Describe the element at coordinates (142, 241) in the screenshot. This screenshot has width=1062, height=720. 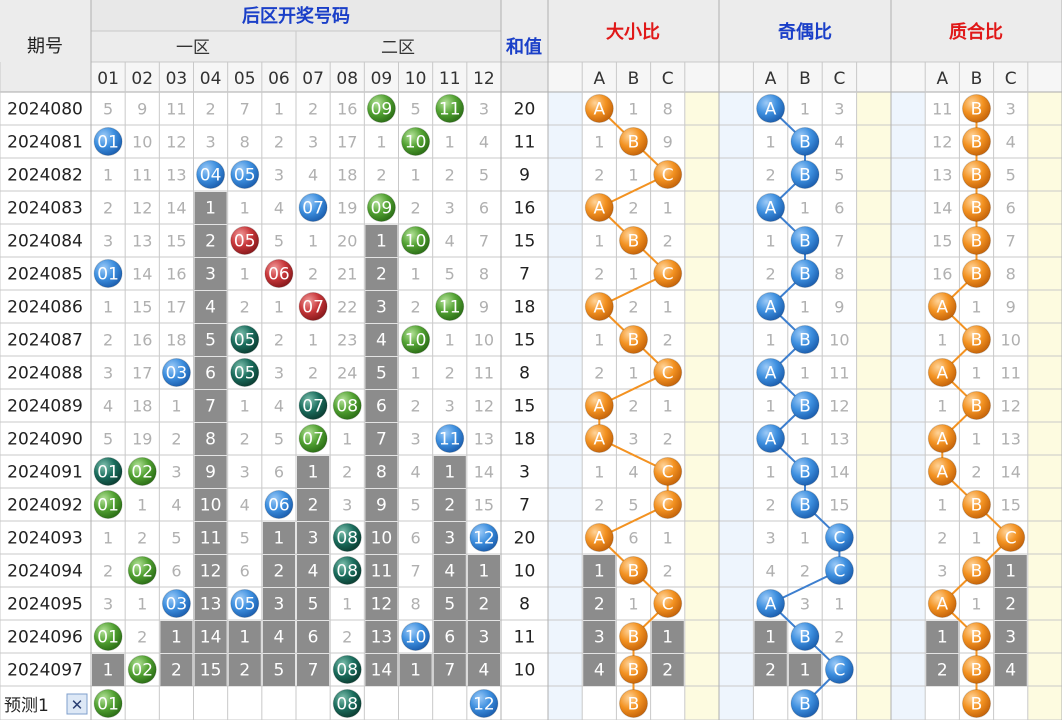
I see `number-cell: 13` at that location.